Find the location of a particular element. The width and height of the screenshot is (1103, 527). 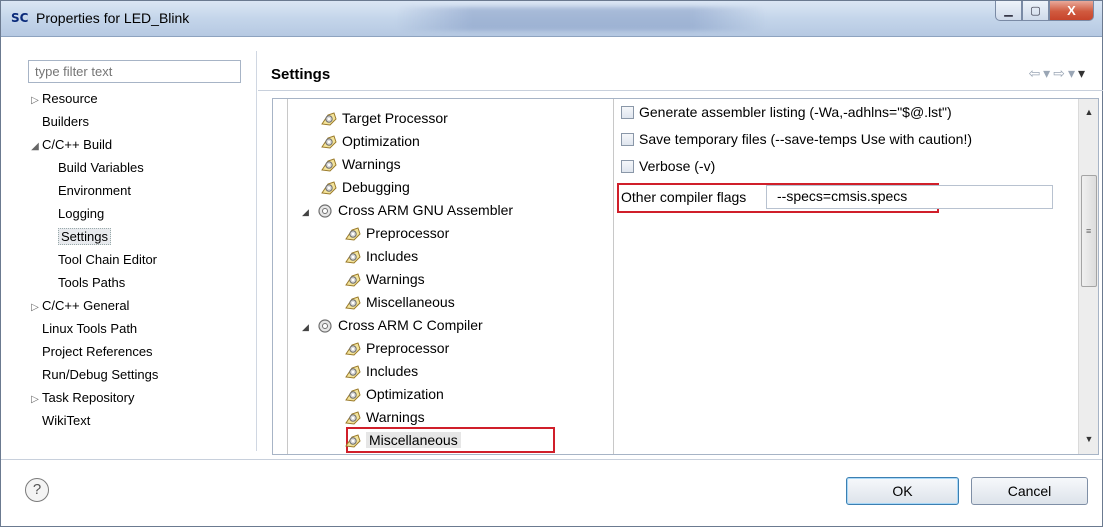

tree-item-label: Settings is located at coordinates (84, 236).